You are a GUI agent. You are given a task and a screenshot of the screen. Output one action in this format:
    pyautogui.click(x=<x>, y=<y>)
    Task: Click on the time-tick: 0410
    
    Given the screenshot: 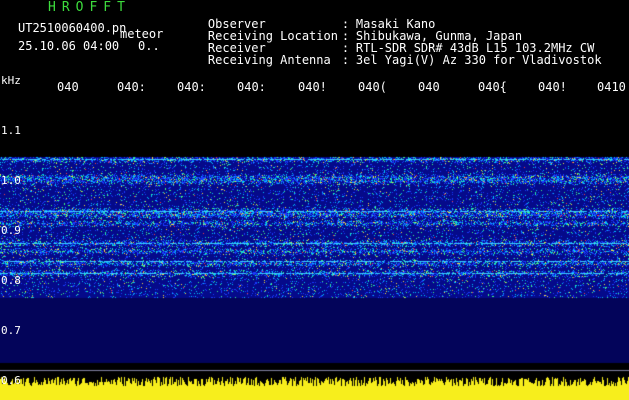 What is the action you would take?
    pyautogui.click(x=611, y=87)
    